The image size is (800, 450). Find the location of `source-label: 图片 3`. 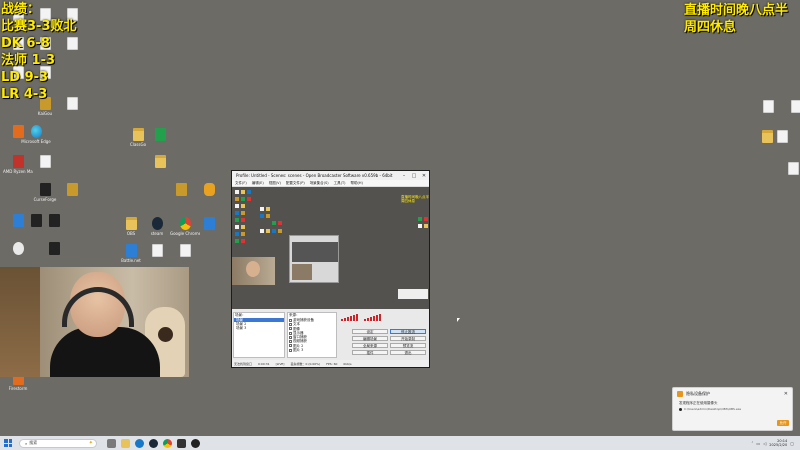

source-label: 图片 3 is located at coordinates (298, 350).